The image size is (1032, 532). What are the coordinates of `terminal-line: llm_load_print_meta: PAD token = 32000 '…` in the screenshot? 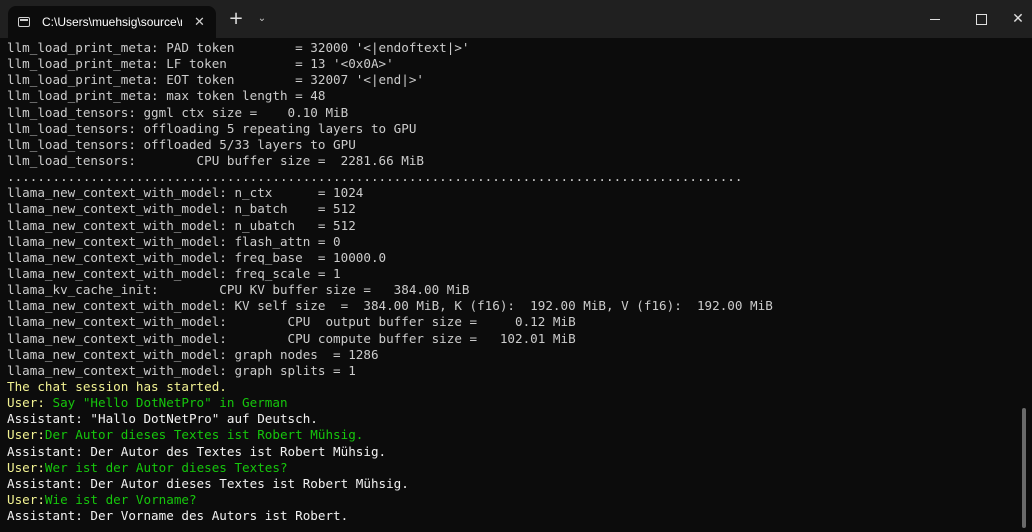 It's located at (513, 48).